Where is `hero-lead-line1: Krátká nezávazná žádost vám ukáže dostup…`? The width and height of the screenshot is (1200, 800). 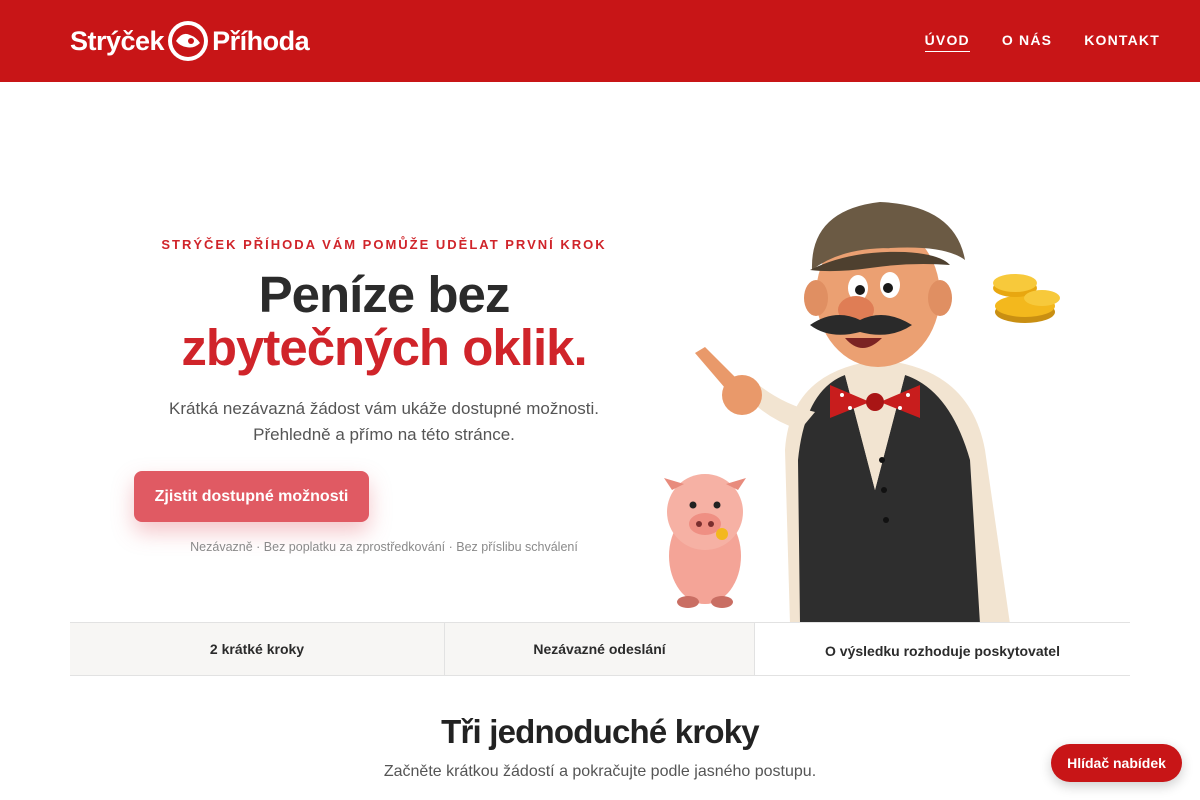
hero-lead-line1: Krátká nezávazná žádost vám ukáže dostup… is located at coordinates (384, 408).